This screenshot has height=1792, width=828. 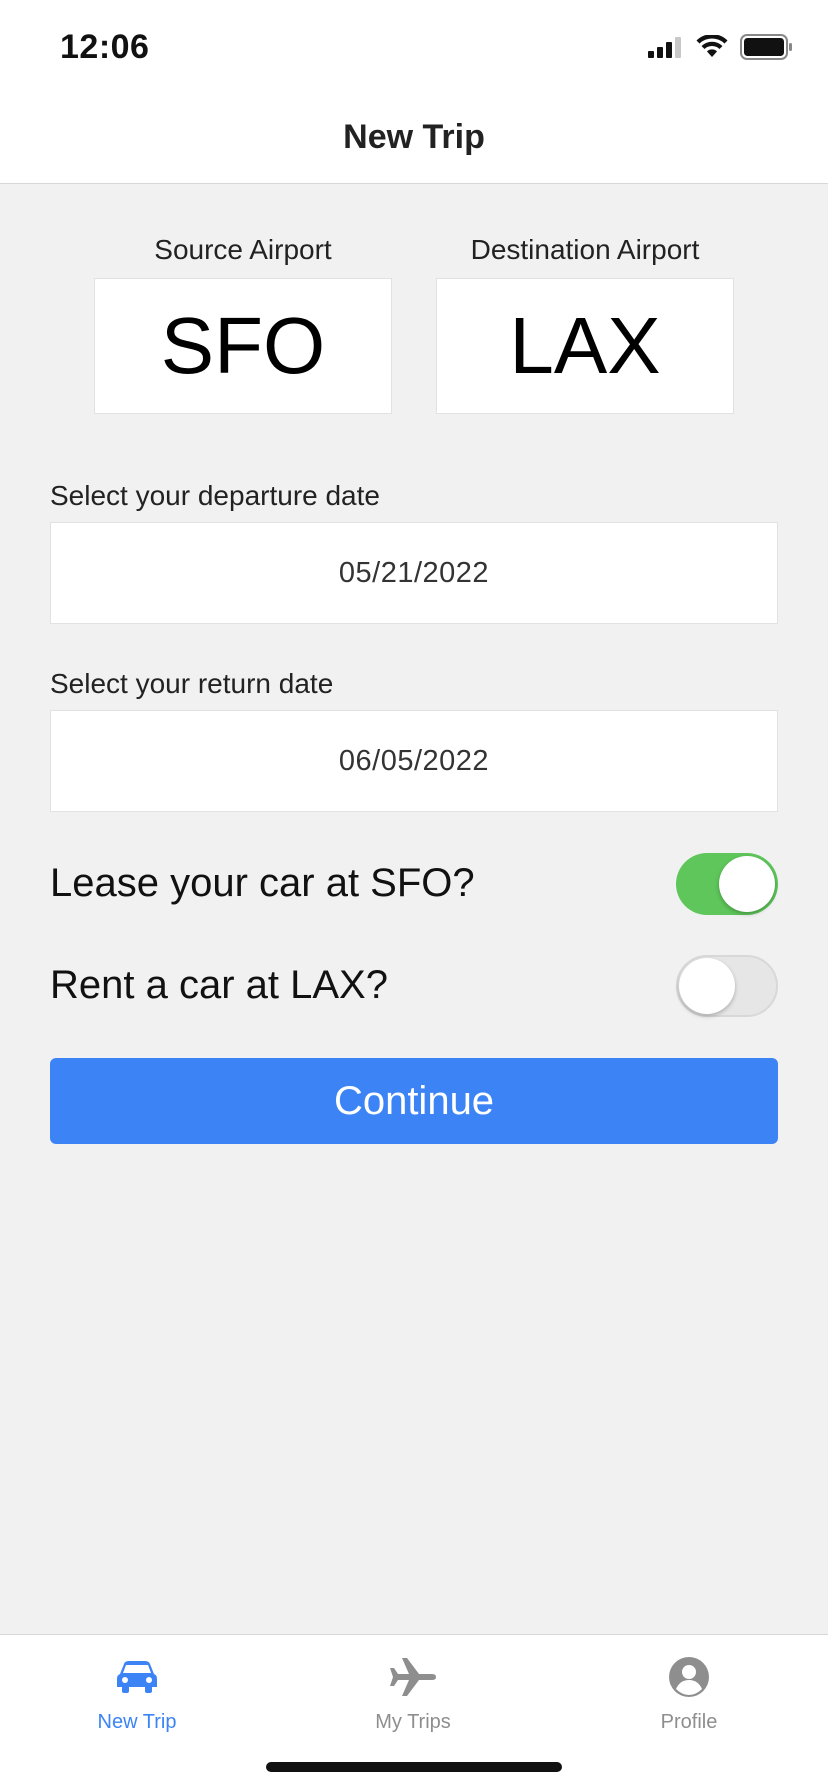 I want to click on status-time: 12:06, so click(x=105, y=47).